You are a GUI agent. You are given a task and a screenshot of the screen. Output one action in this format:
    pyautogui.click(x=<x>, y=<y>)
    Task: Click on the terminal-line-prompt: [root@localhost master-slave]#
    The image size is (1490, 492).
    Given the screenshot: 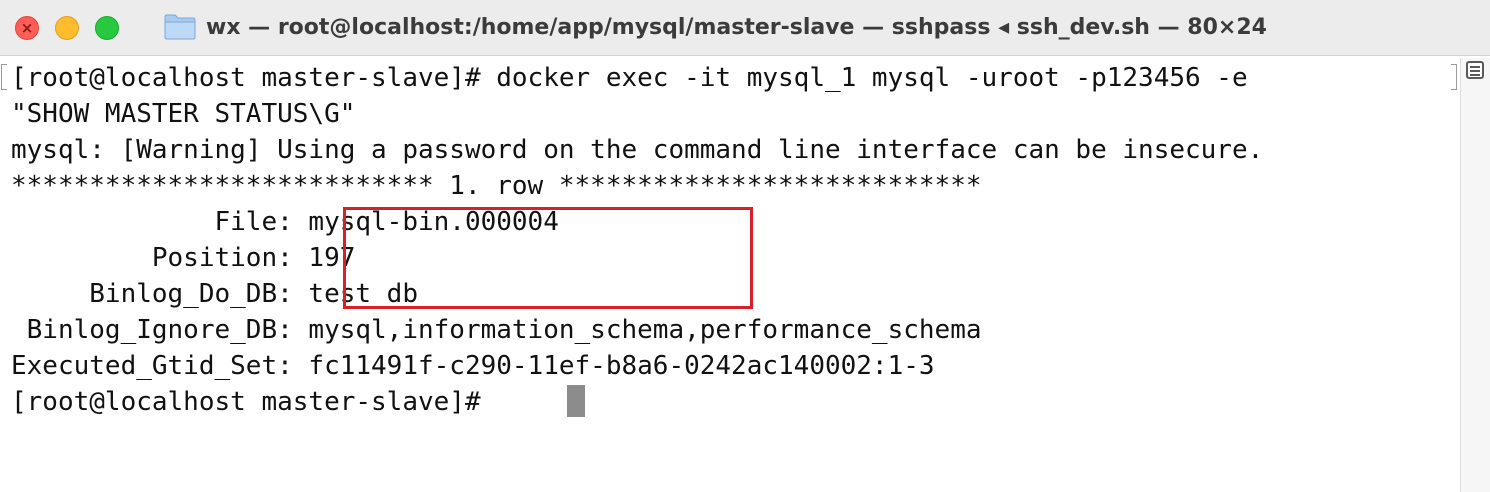 What is the action you would take?
    pyautogui.click(x=254, y=402)
    